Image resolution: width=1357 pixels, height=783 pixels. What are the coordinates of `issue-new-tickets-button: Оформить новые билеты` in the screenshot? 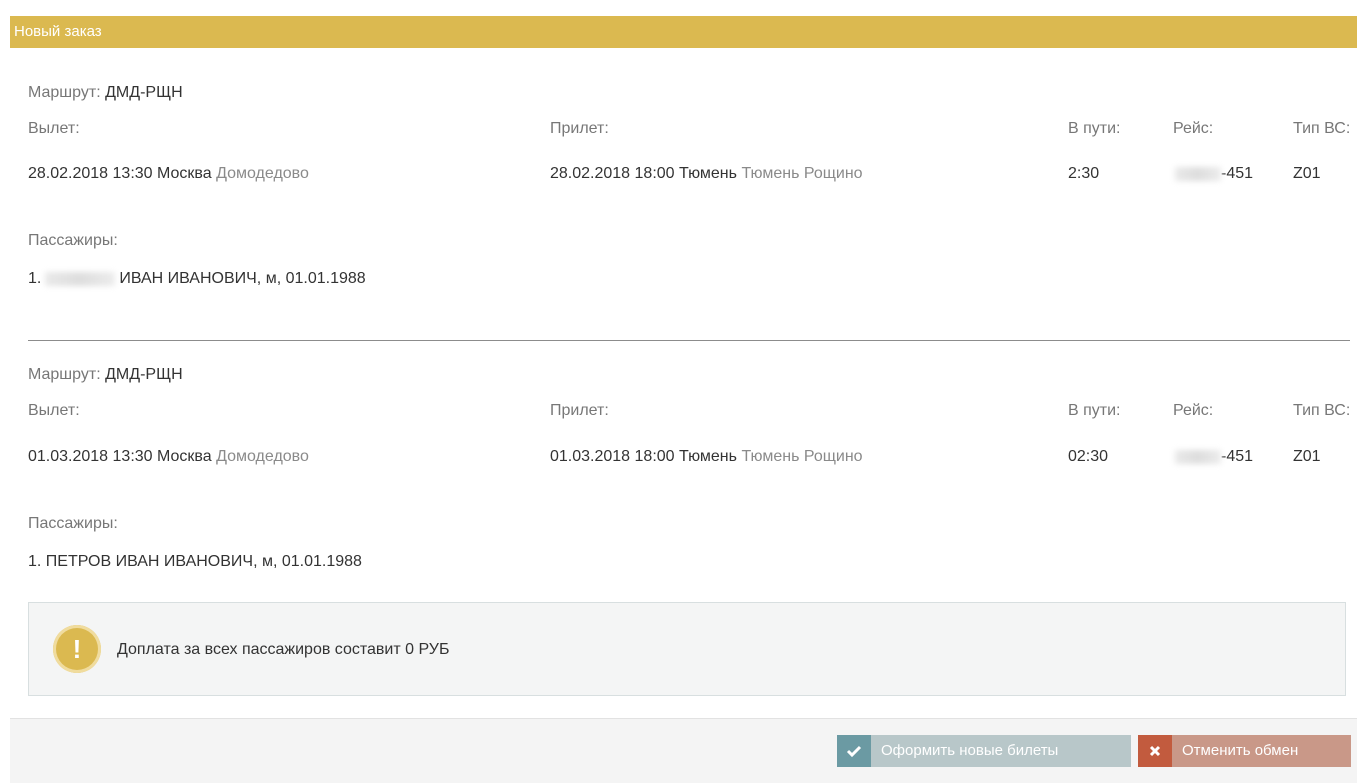 It's located at (984, 751).